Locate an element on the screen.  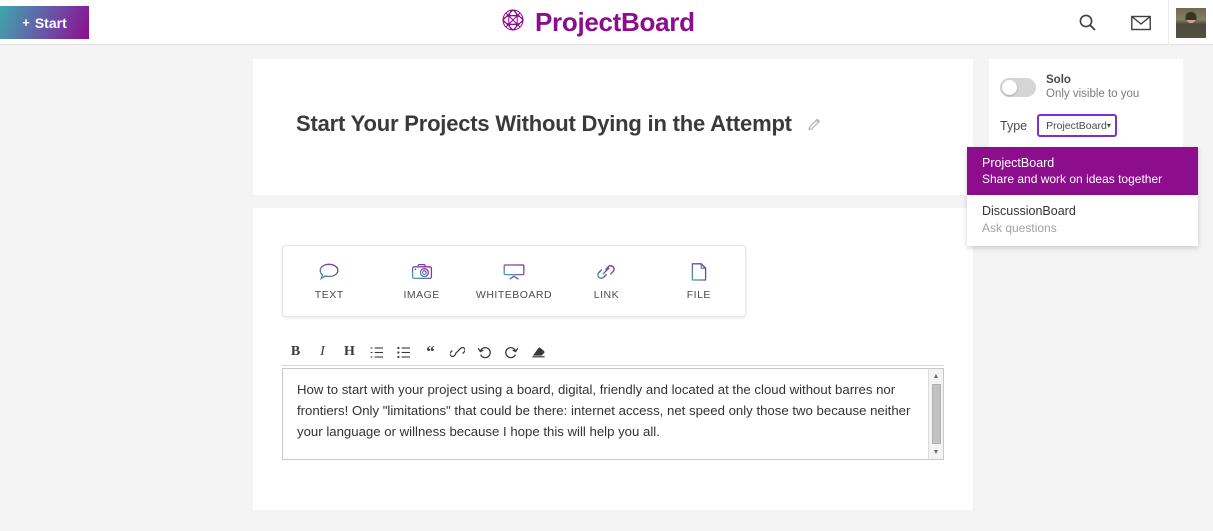
speech-bubble-icon is located at coordinates (329, 271).